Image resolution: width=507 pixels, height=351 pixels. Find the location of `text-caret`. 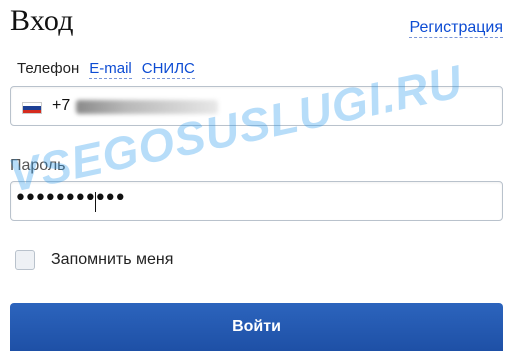

text-caret is located at coordinates (95, 202).